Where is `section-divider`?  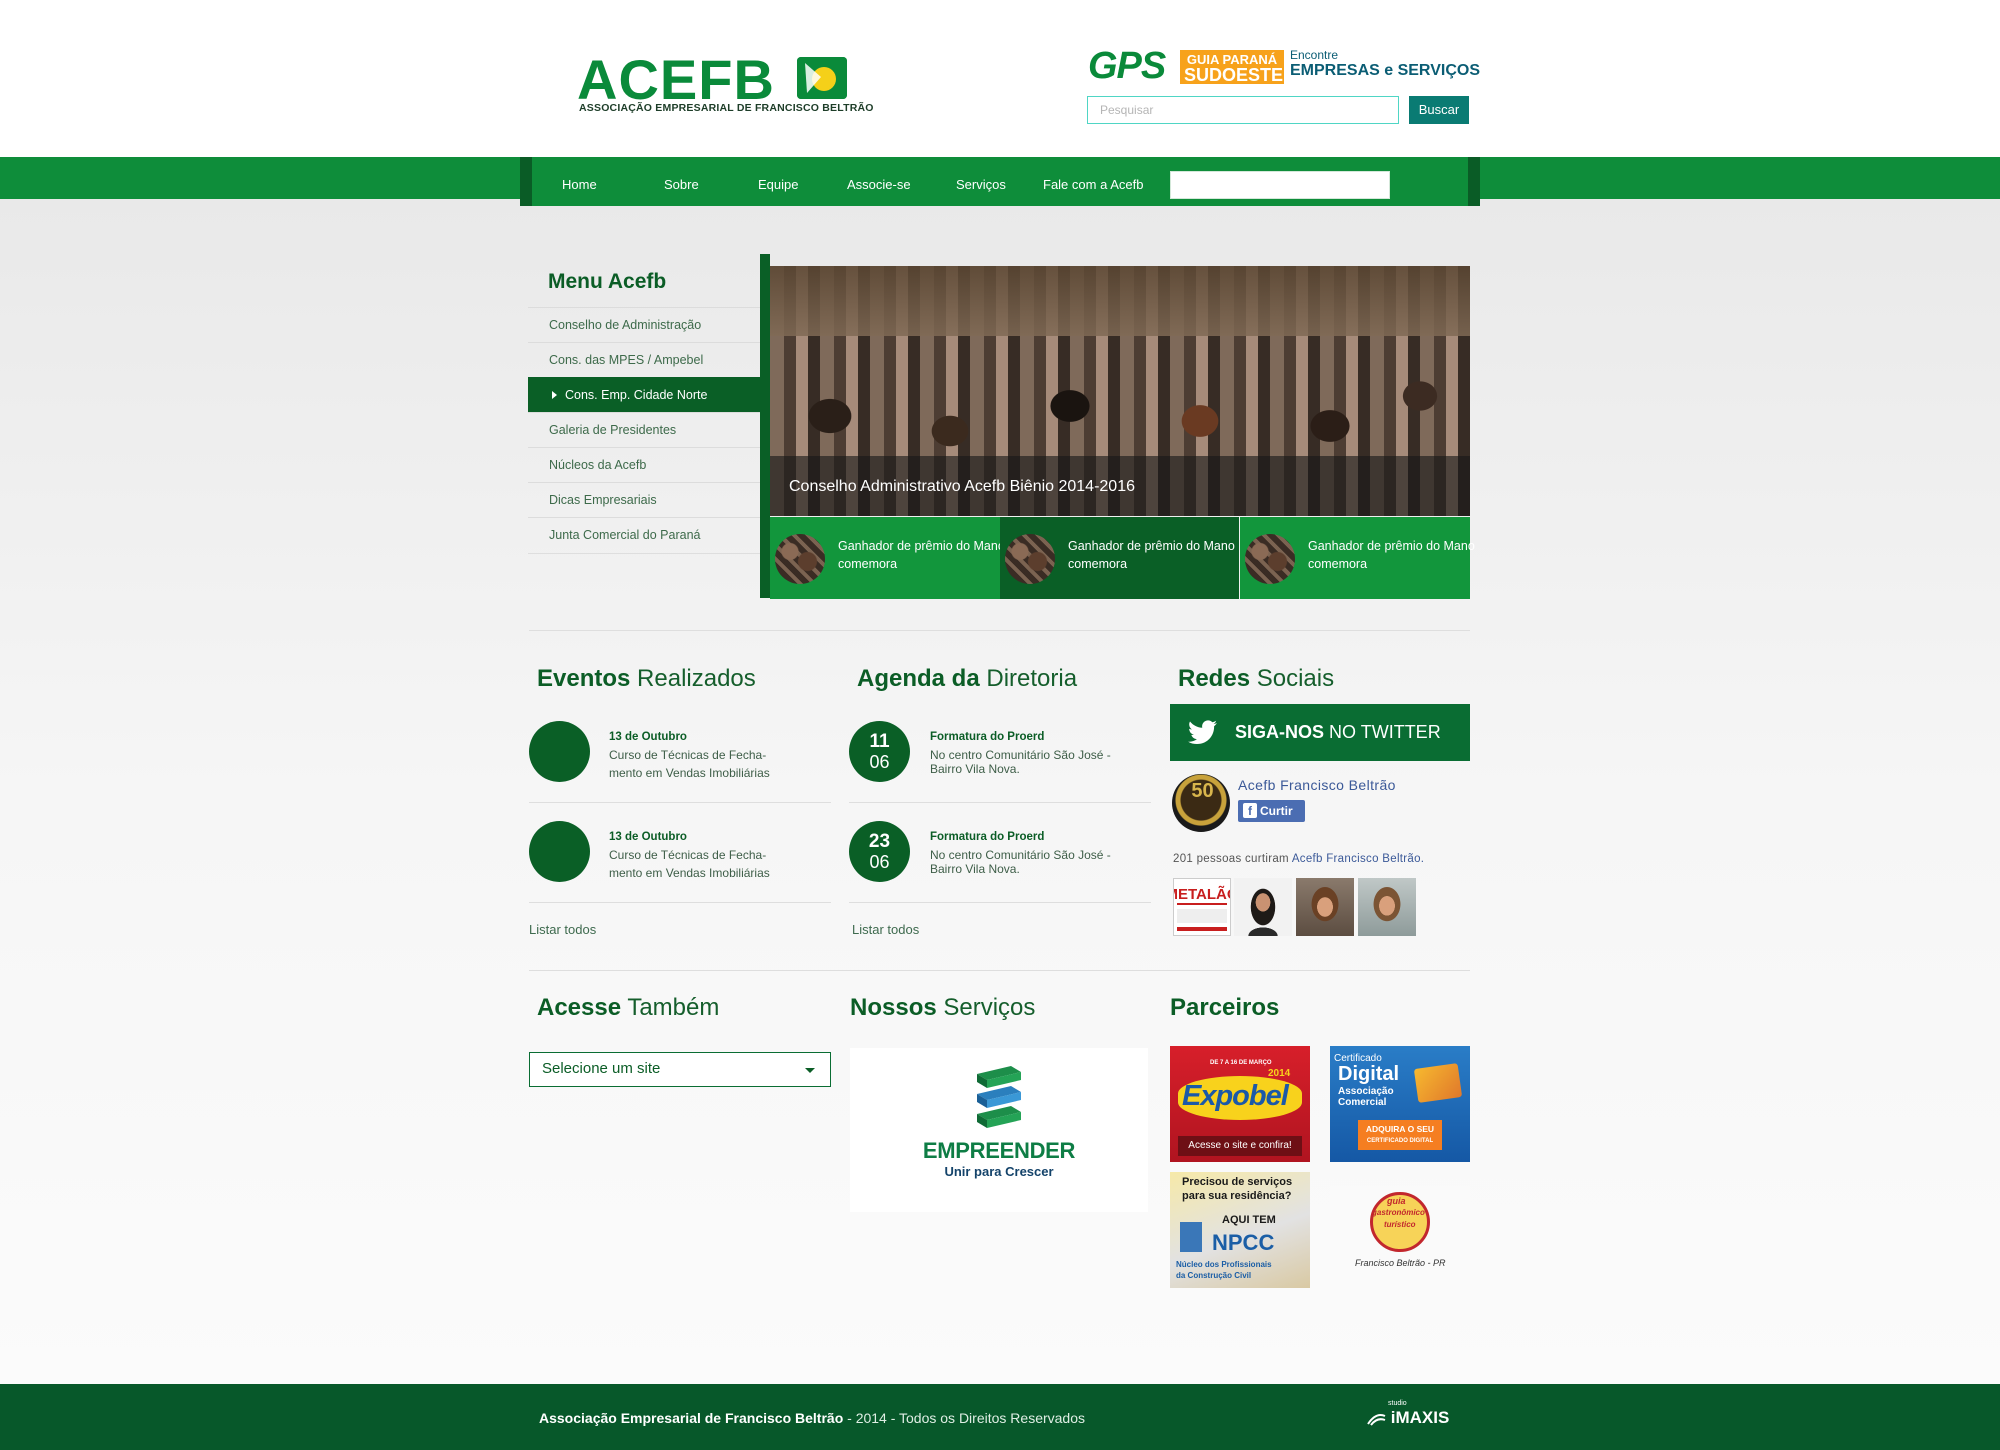
section-divider is located at coordinates (999, 970).